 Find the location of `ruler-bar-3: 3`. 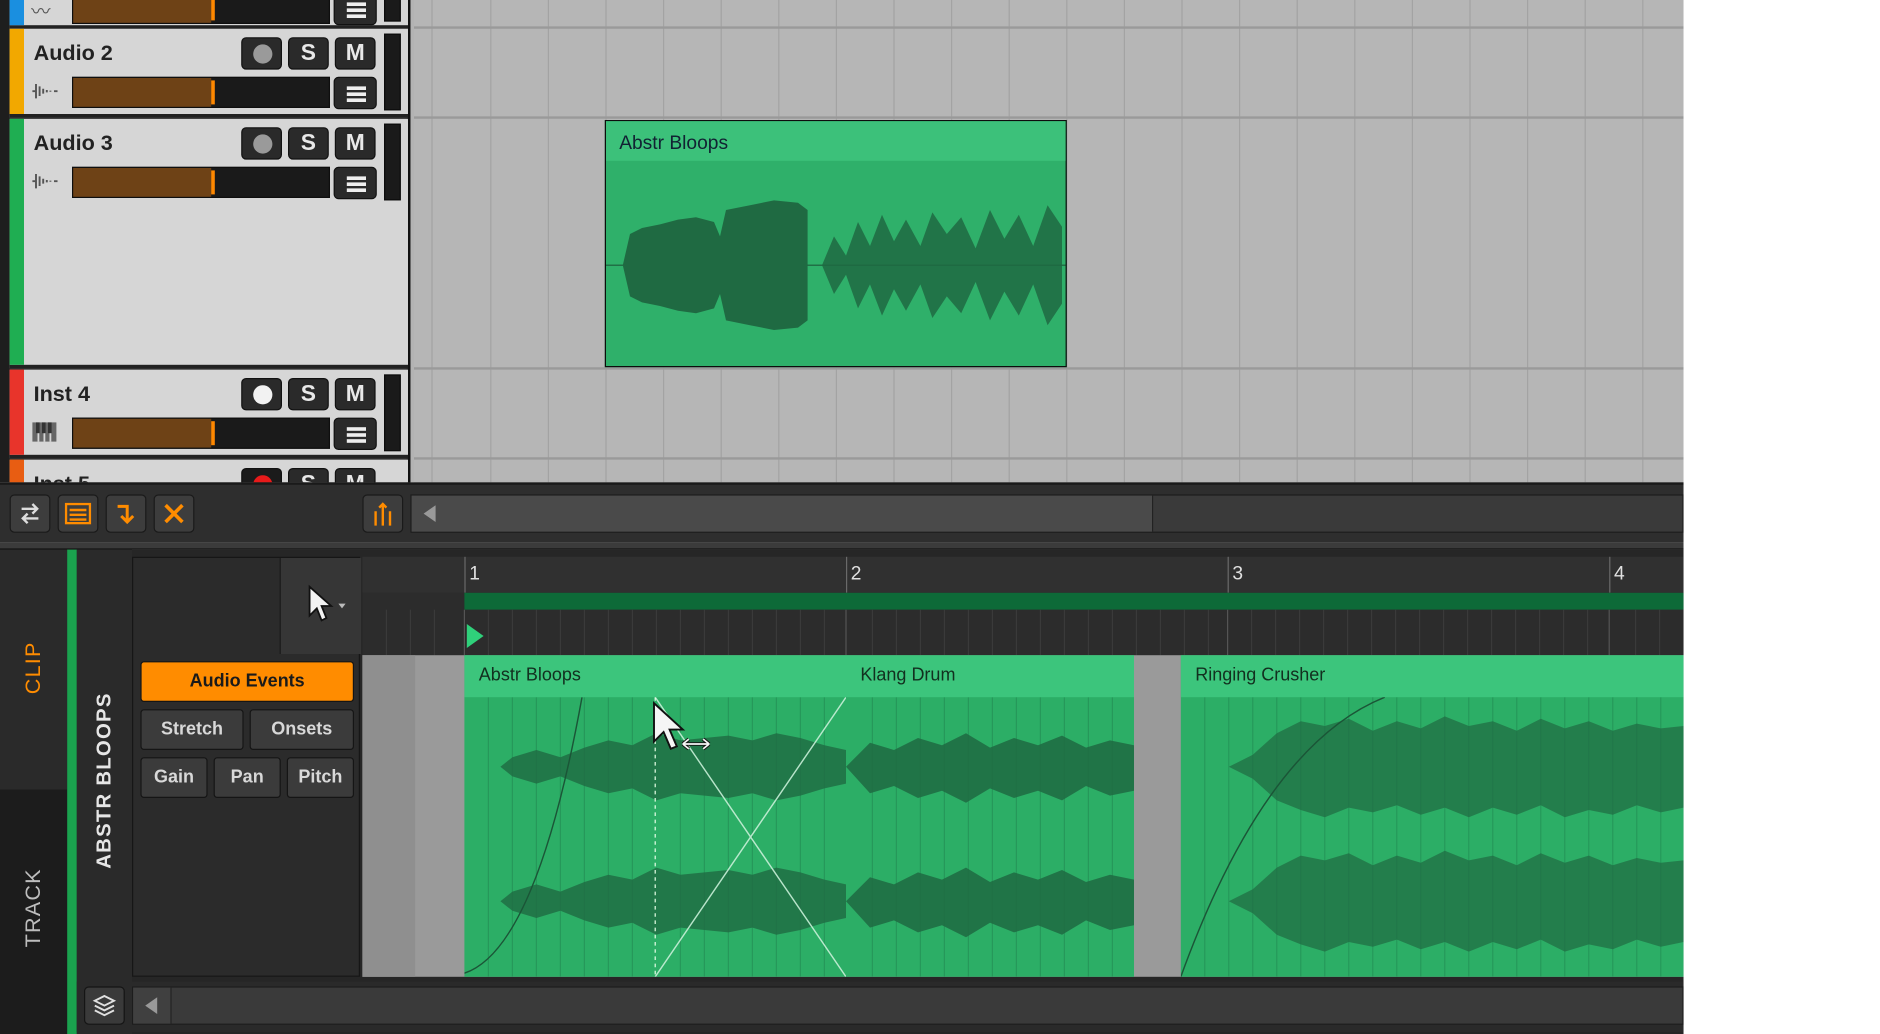

ruler-bar-3: 3 is located at coordinates (1238, 574).